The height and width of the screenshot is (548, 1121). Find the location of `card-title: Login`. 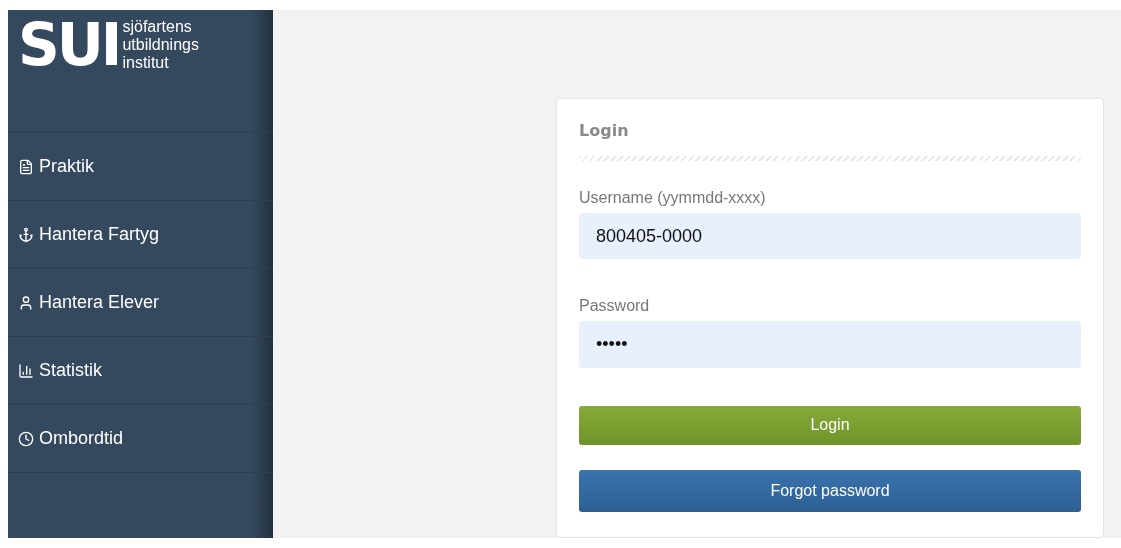

card-title: Login is located at coordinates (604, 130).